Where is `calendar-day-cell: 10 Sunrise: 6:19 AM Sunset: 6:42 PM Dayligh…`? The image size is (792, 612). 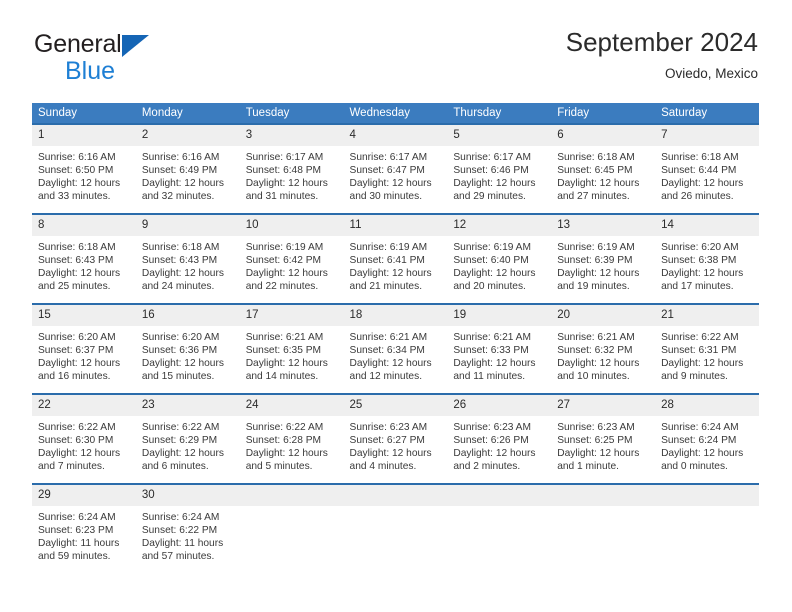
calendar-day-cell: 10 Sunrise: 6:19 AM Sunset: 6:42 PM Dayligh… is located at coordinates (291, 254).